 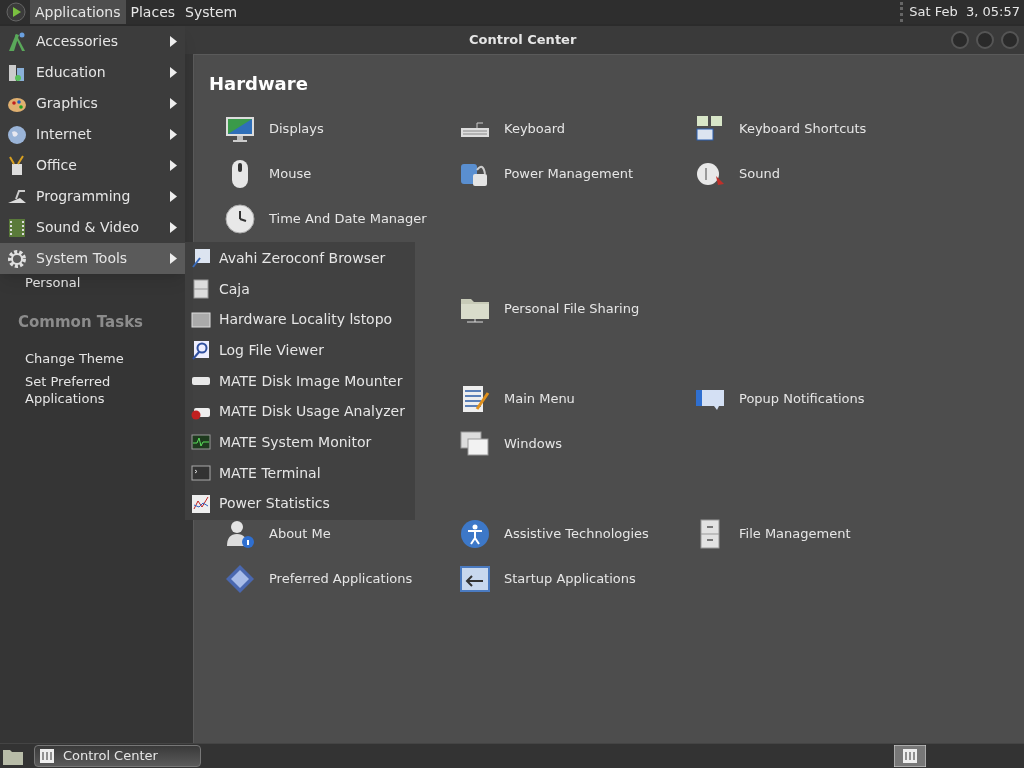 I want to click on menu-item: Internet, so click(x=92, y=134).